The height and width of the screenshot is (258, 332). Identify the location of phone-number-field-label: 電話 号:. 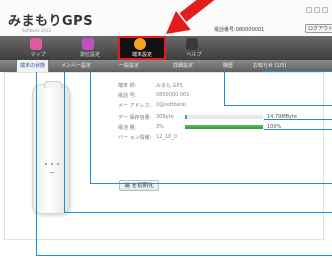
(127, 96).